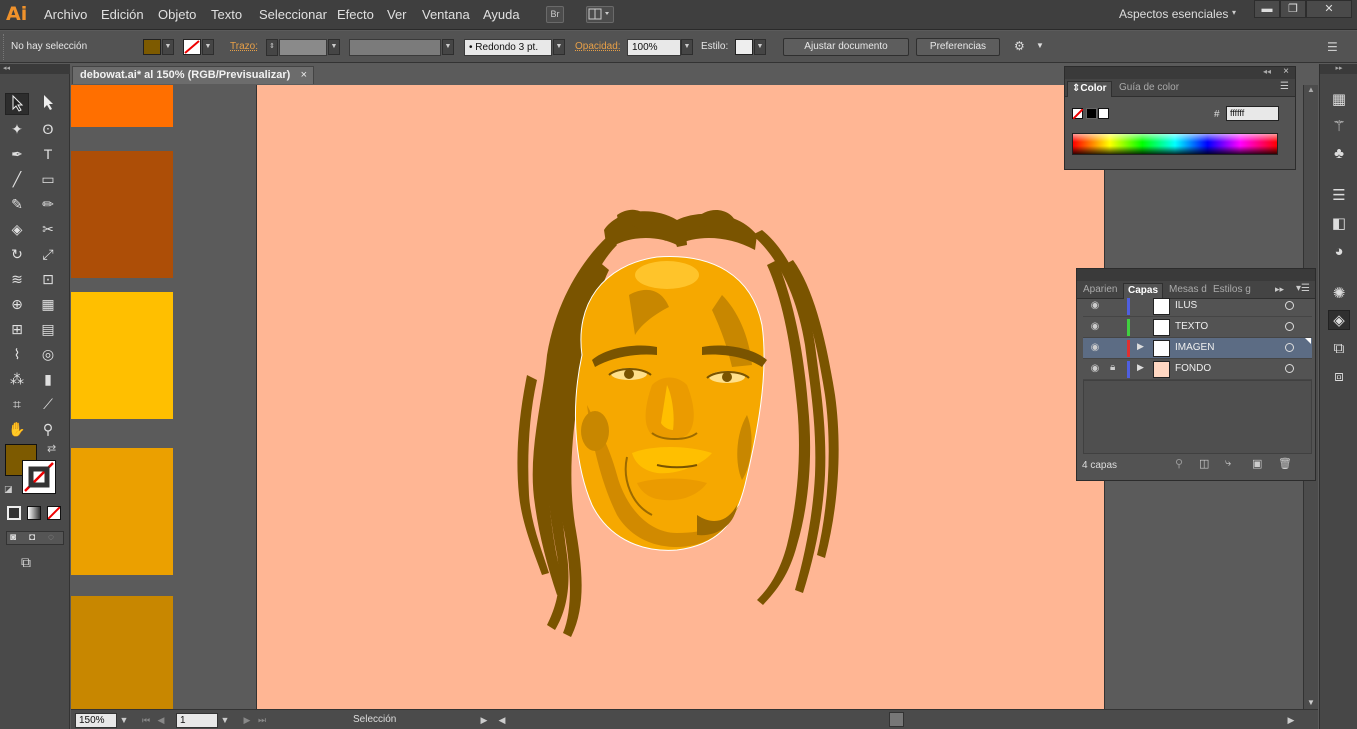  What do you see at coordinates (502, 720) in the screenshot?
I see `scroll-left-icon: ◀` at bounding box center [502, 720].